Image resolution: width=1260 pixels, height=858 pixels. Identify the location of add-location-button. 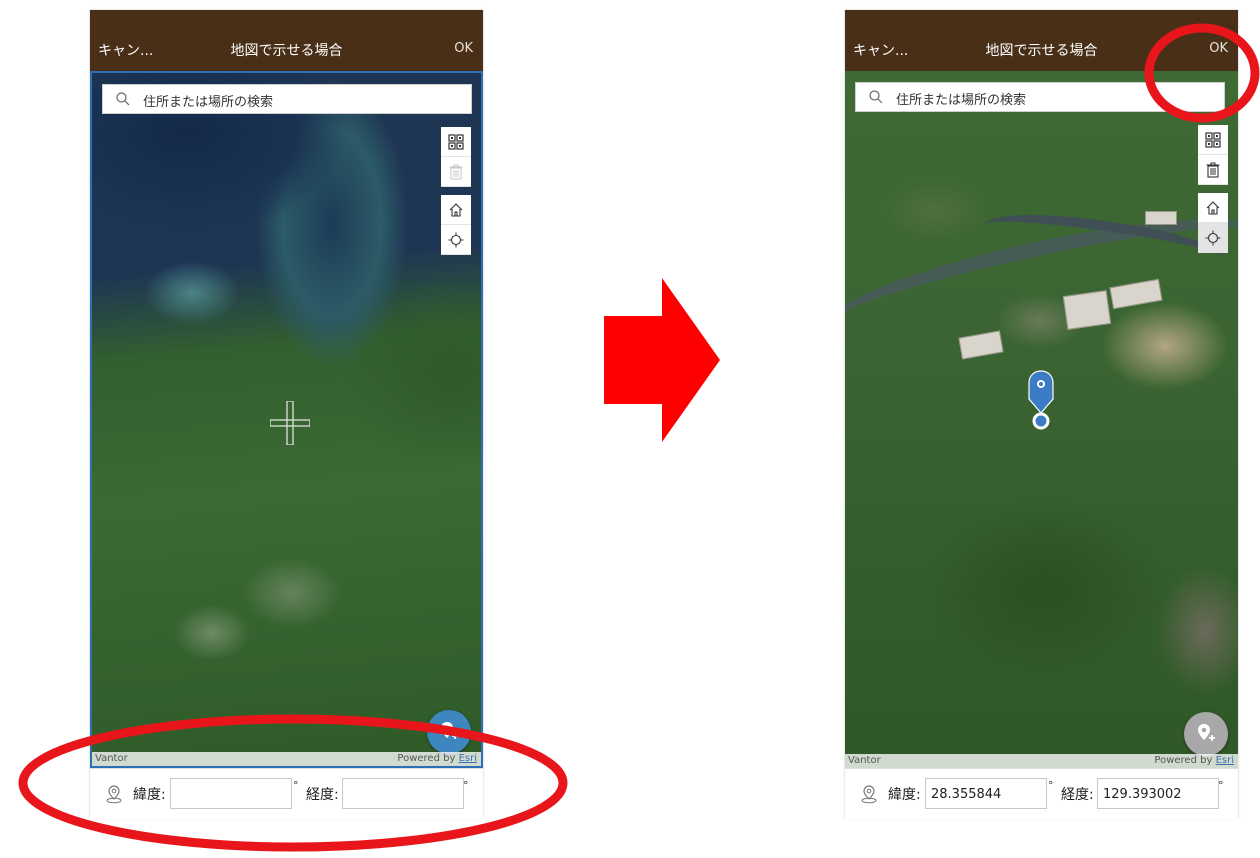
(1206, 734).